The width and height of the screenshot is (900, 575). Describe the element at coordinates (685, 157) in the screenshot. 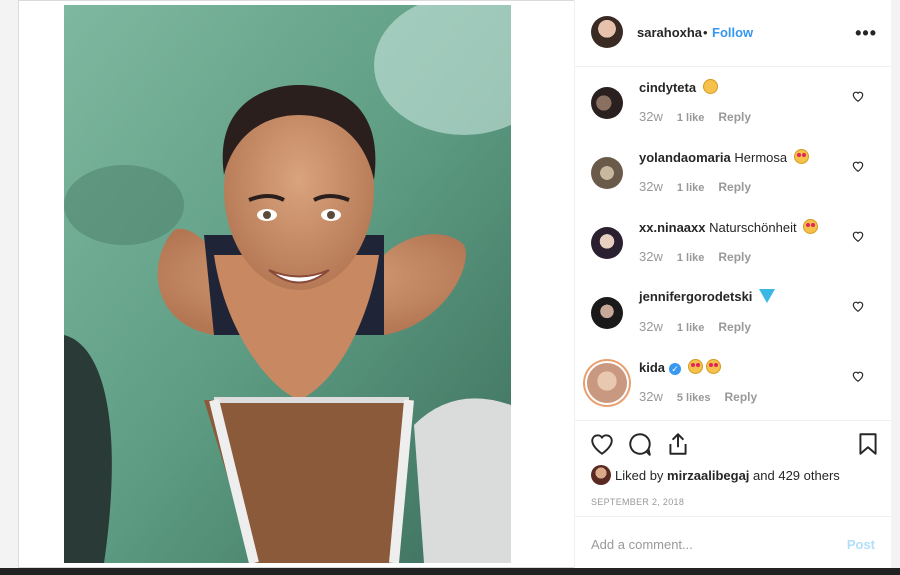

I see `commenter-username: yolandaomaria` at that location.